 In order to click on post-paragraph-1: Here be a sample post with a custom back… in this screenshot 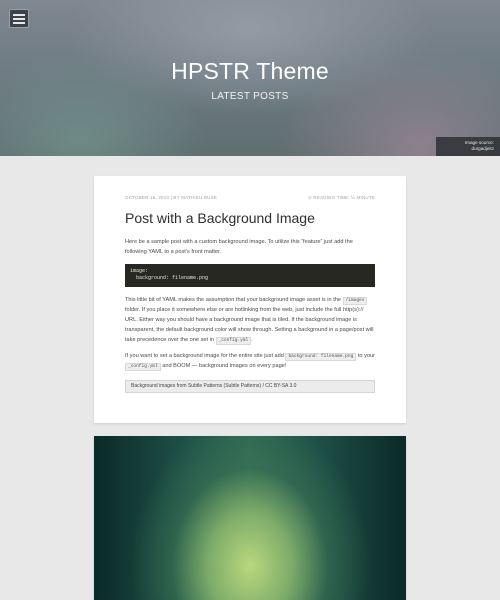, I will do `click(239, 247)`.